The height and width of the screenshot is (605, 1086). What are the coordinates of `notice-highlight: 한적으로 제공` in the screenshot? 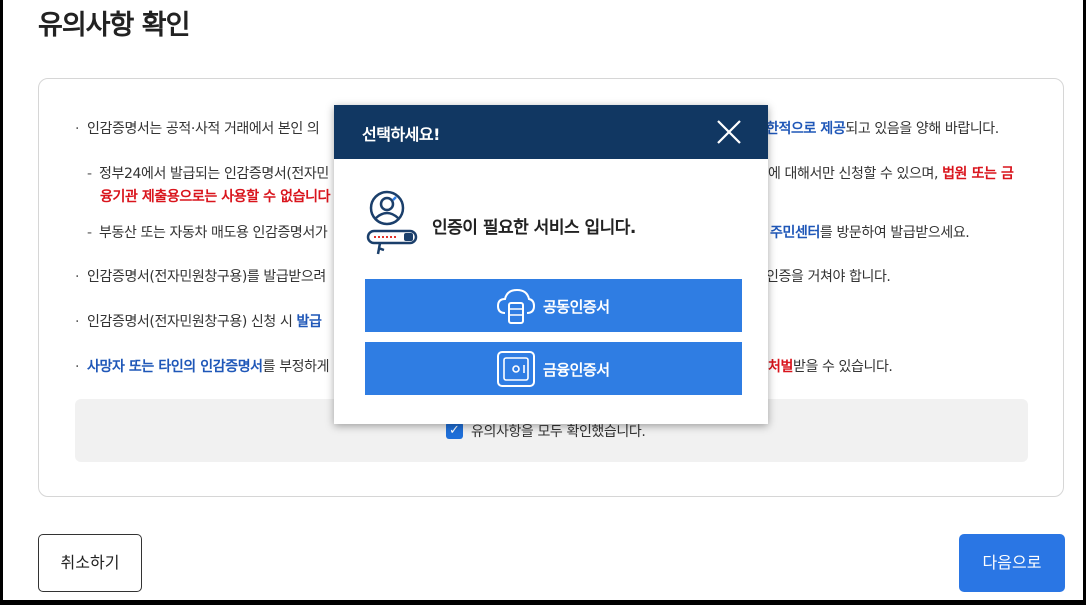 It's located at (806, 129).